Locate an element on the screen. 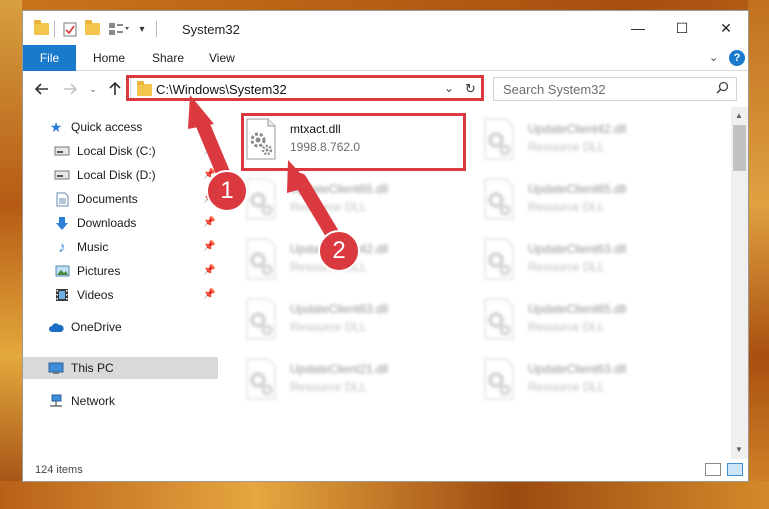 This screenshot has width=769, height=509. close-button: ✕ is located at coordinates (726, 28).